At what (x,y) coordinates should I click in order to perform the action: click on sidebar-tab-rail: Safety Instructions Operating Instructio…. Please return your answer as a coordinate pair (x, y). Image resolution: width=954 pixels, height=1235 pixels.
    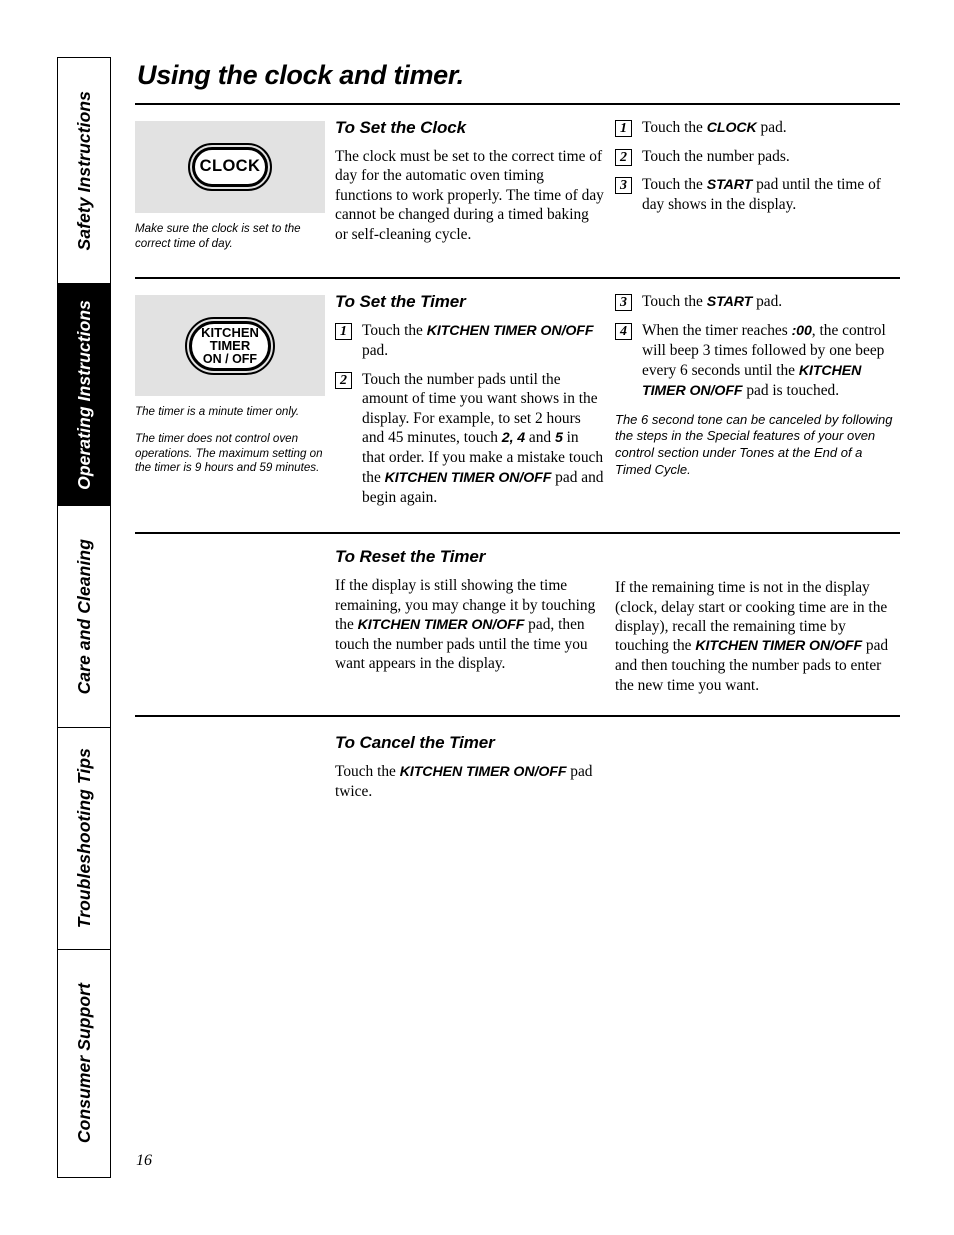
    Looking at the image, I should click on (84, 617).